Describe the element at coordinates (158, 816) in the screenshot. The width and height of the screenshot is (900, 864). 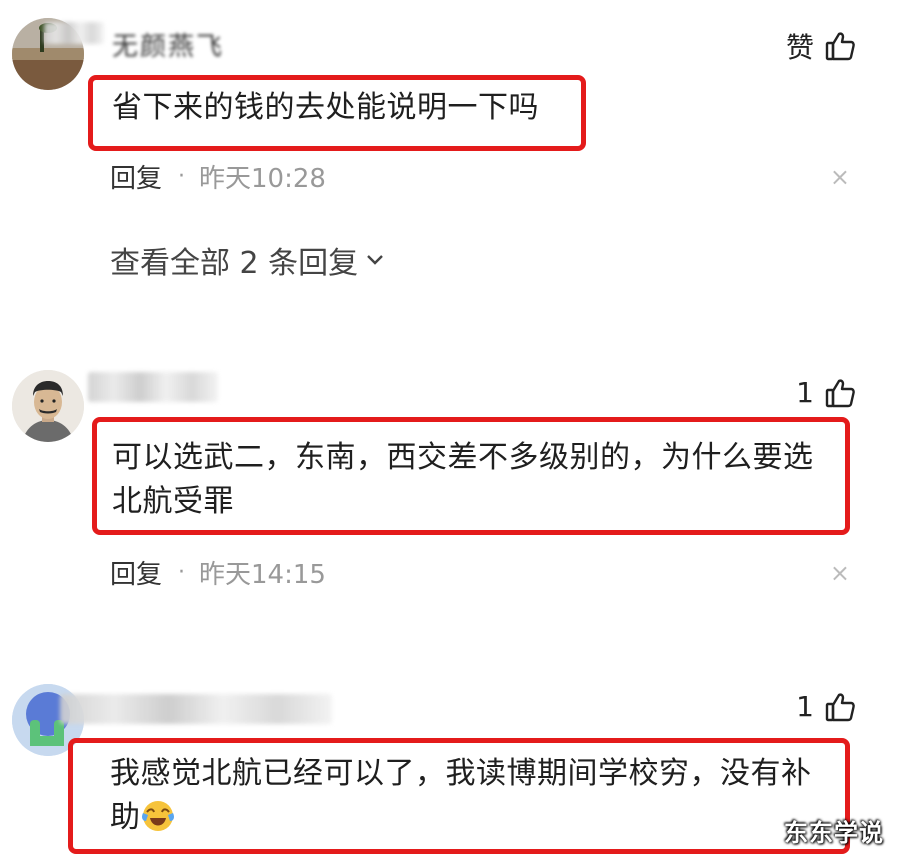
I see `crying-laughing-emoji` at that location.